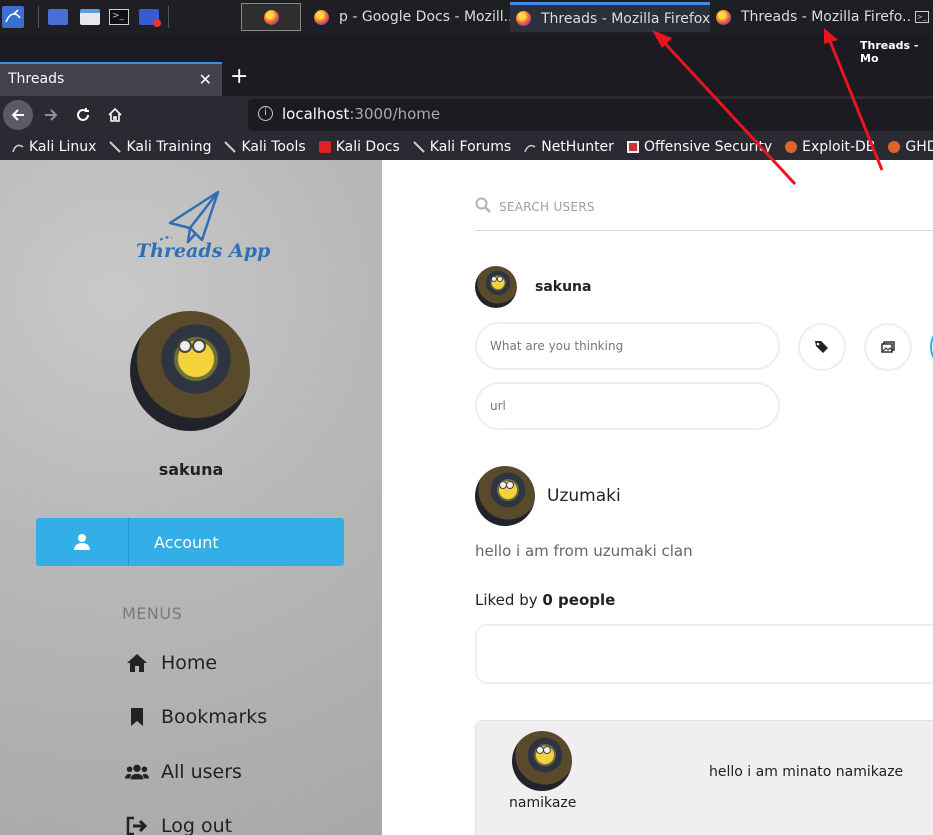  Describe the element at coordinates (239, 76) in the screenshot. I see `new-tab-button: +` at that location.